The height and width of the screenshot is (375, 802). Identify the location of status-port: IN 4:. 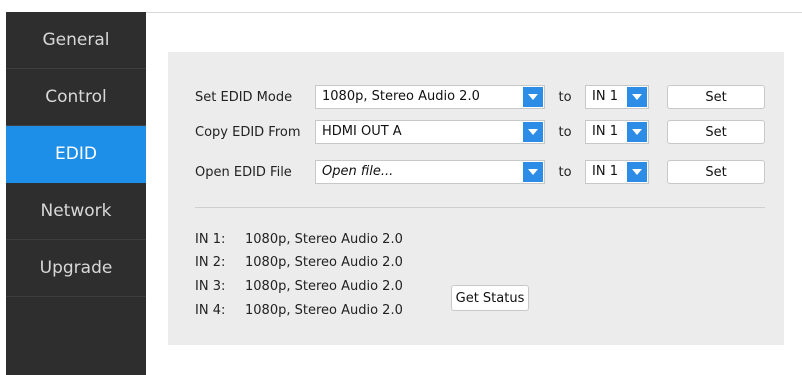
(210, 310).